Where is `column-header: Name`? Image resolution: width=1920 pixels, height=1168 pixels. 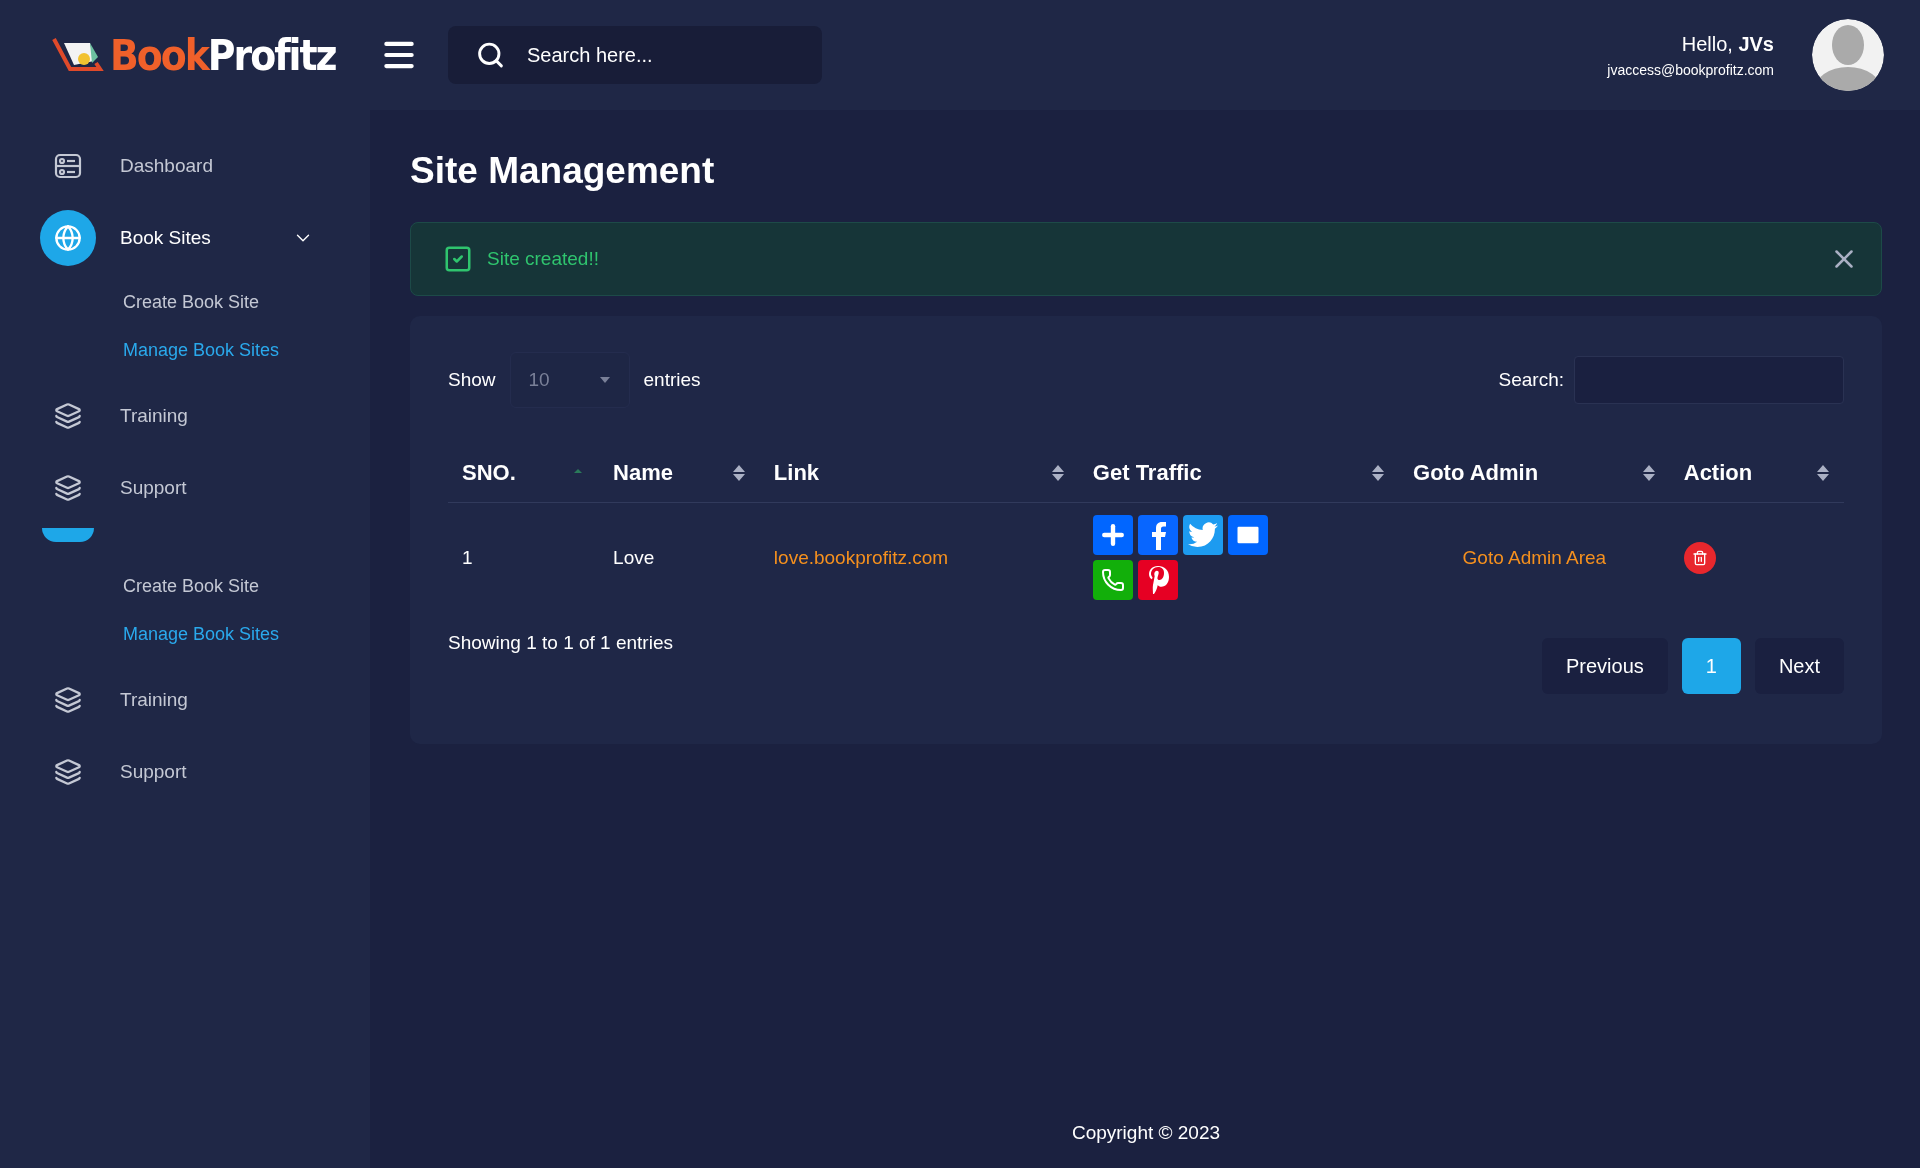
column-header: Name is located at coordinates (679, 473).